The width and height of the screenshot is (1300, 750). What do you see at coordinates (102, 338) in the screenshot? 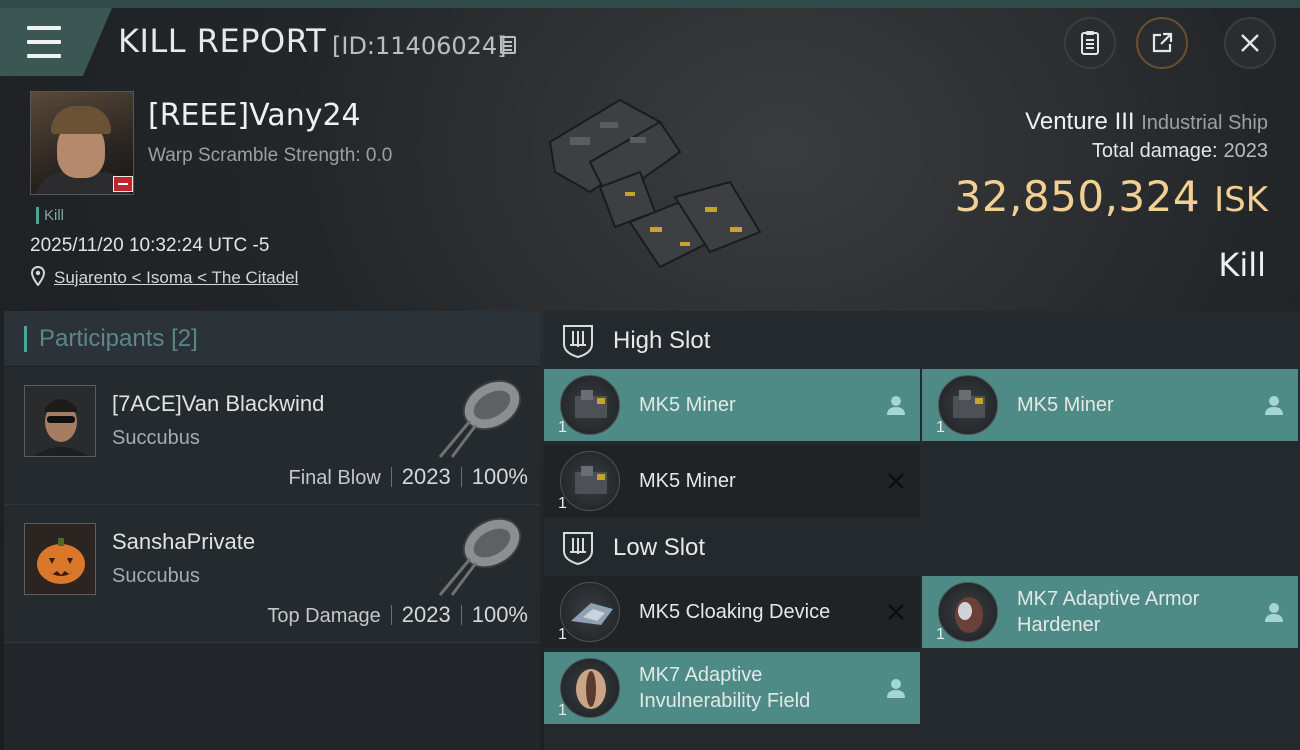
I see `participants-label: Participants` at bounding box center [102, 338].